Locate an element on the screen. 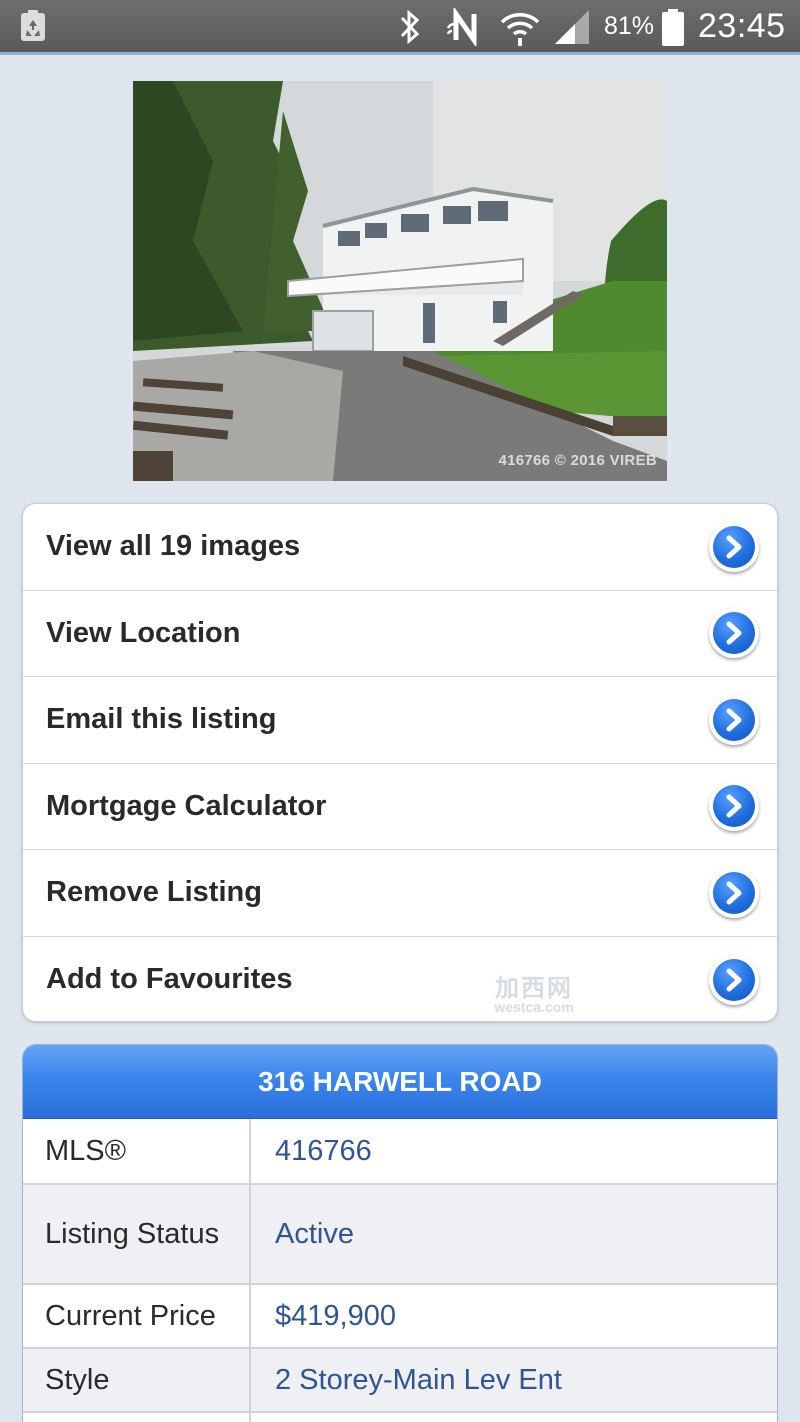 The width and height of the screenshot is (800, 1422). detail-row-partial is located at coordinates (400, 1417).